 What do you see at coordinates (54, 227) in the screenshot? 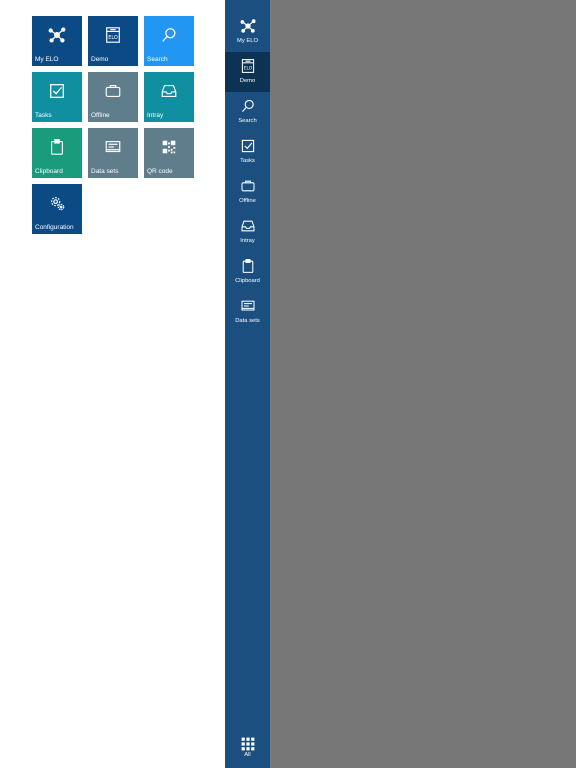
I see `tile-label: Configuration` at bounding box center [54, 227].